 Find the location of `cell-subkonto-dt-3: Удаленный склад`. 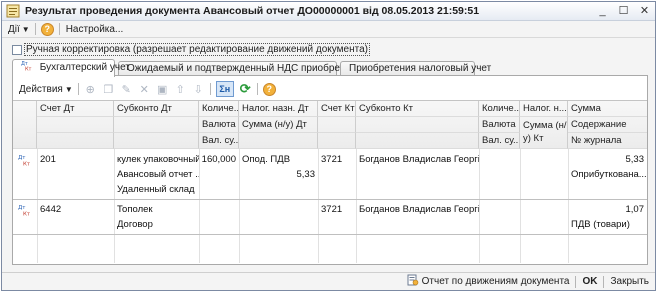

cell-subkonto-dt-3: Удаленный склад is located at coordinates (156, 189).